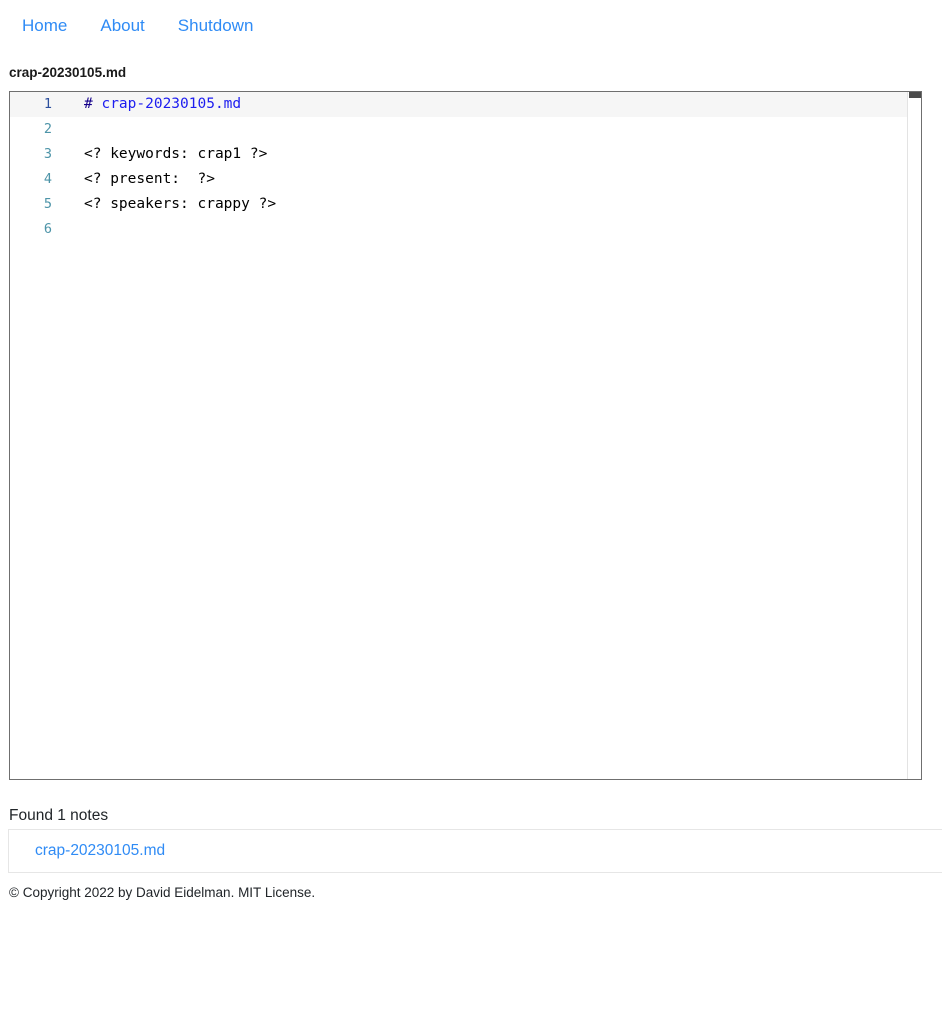 The width and height of the screenshot is (942, 1028). Describe the element at coordinates (458, 179) in the screenshot. I see `code-line: 4 <? present: ?>` at that location.